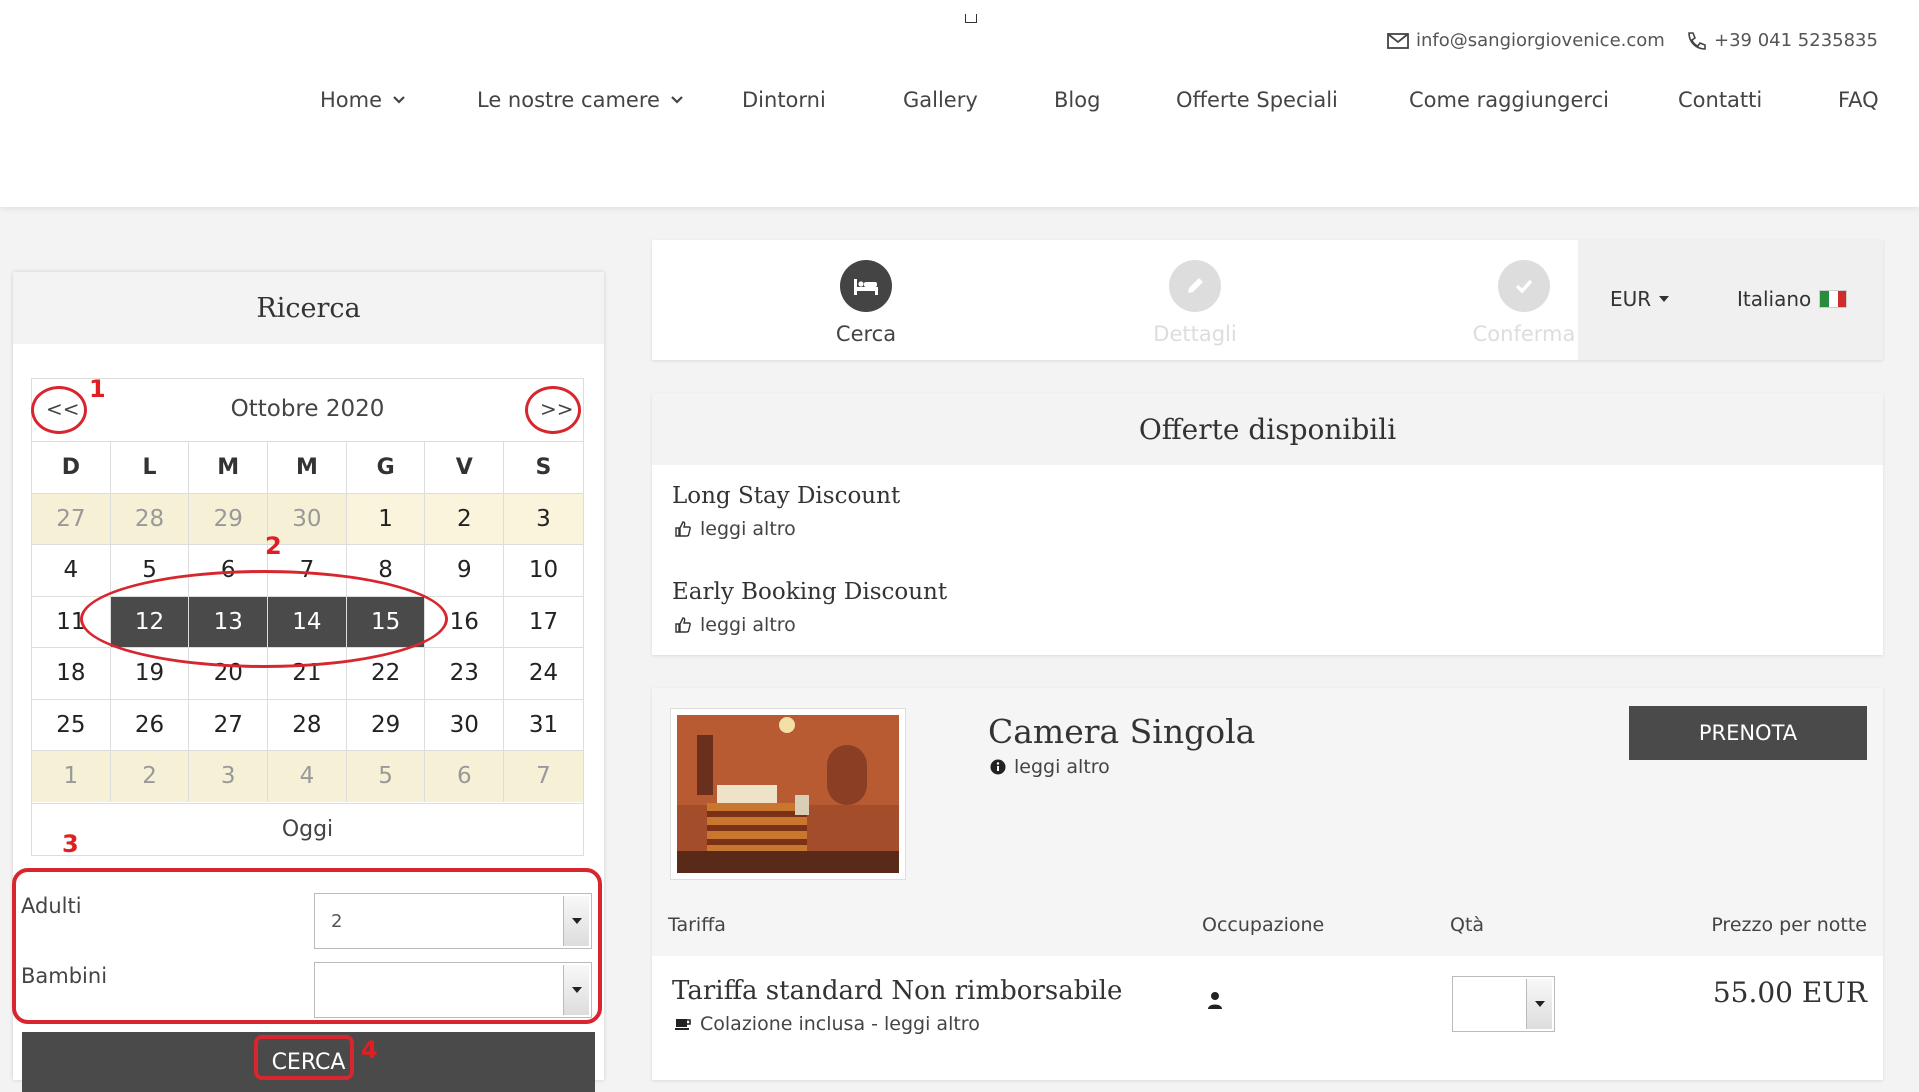  I want to click on annotation-box-search, so click(304, 1057).